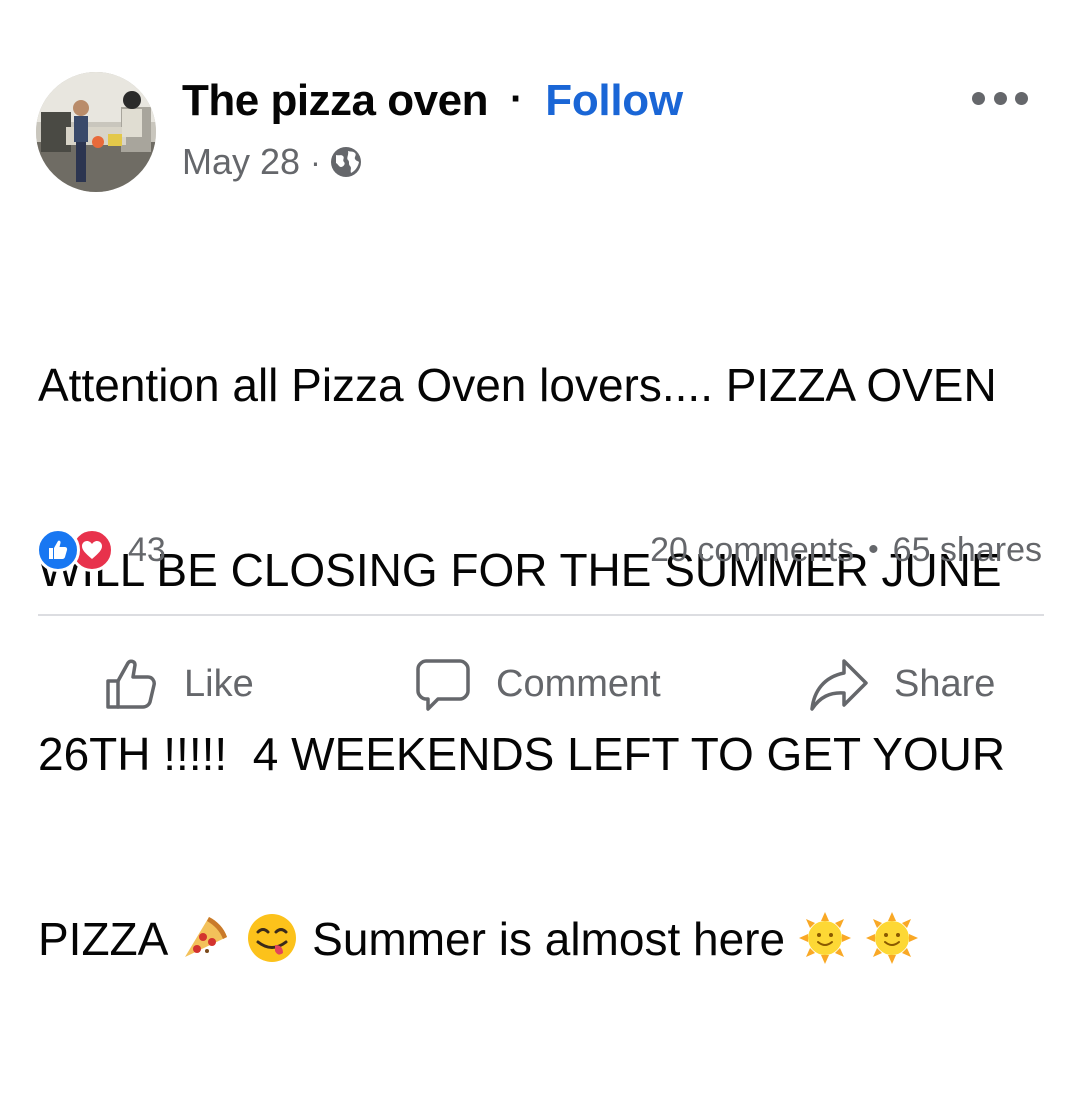  What do you see at coordinates (178, 684) in the screenshot?
I see `like-button: Like` at bounding box center [178, 684].